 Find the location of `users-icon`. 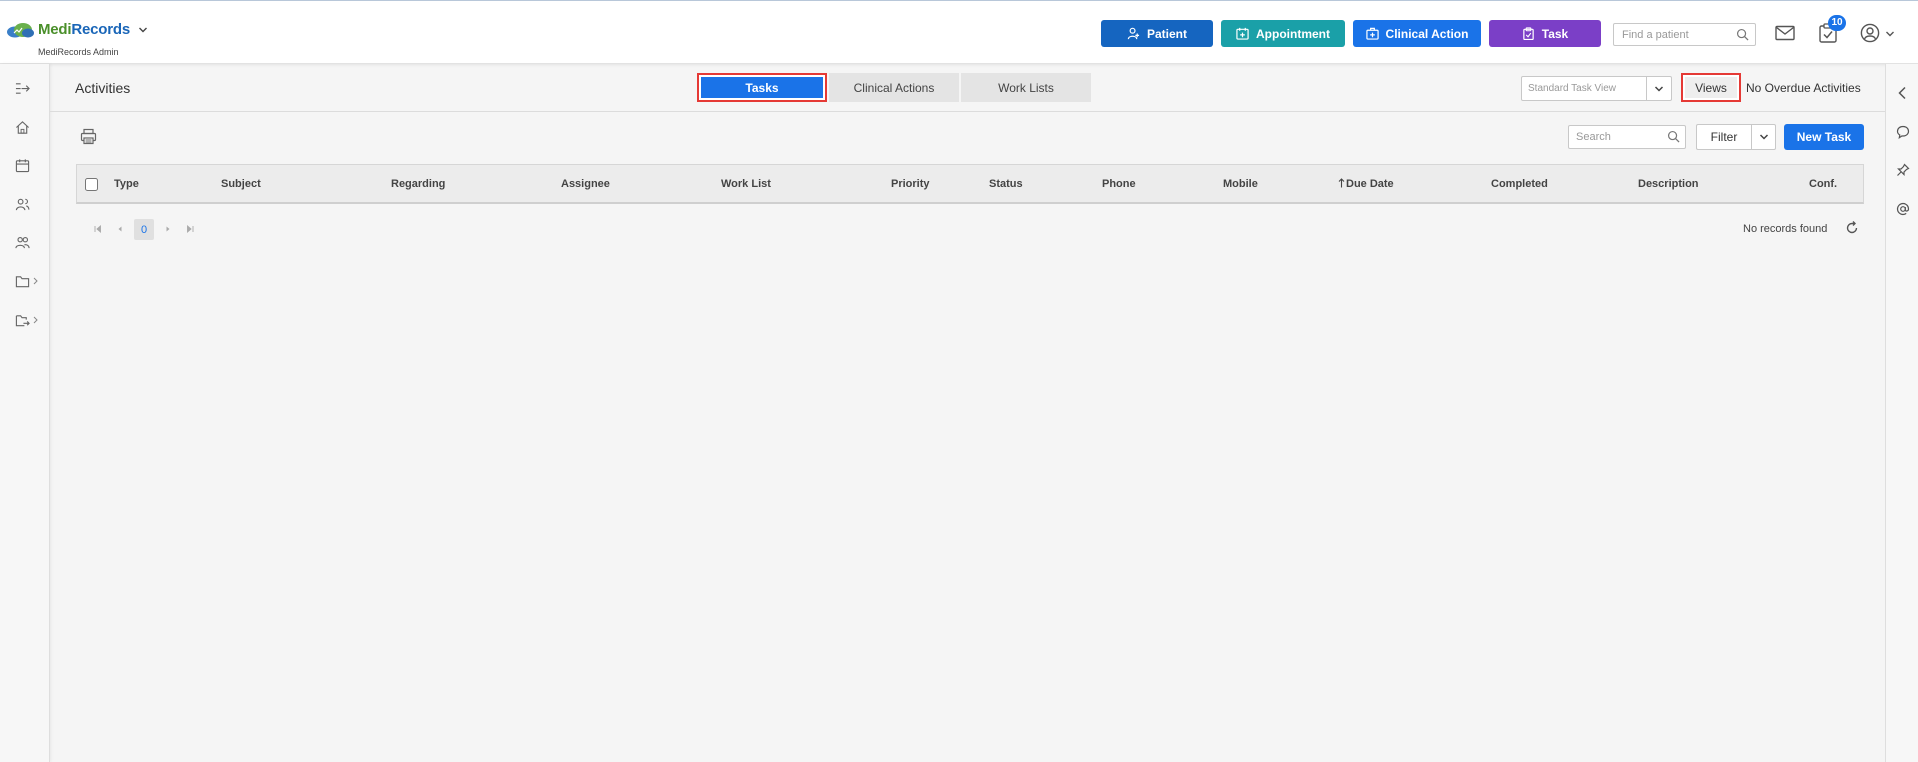

users-icon is located at coordinates (22, 242).